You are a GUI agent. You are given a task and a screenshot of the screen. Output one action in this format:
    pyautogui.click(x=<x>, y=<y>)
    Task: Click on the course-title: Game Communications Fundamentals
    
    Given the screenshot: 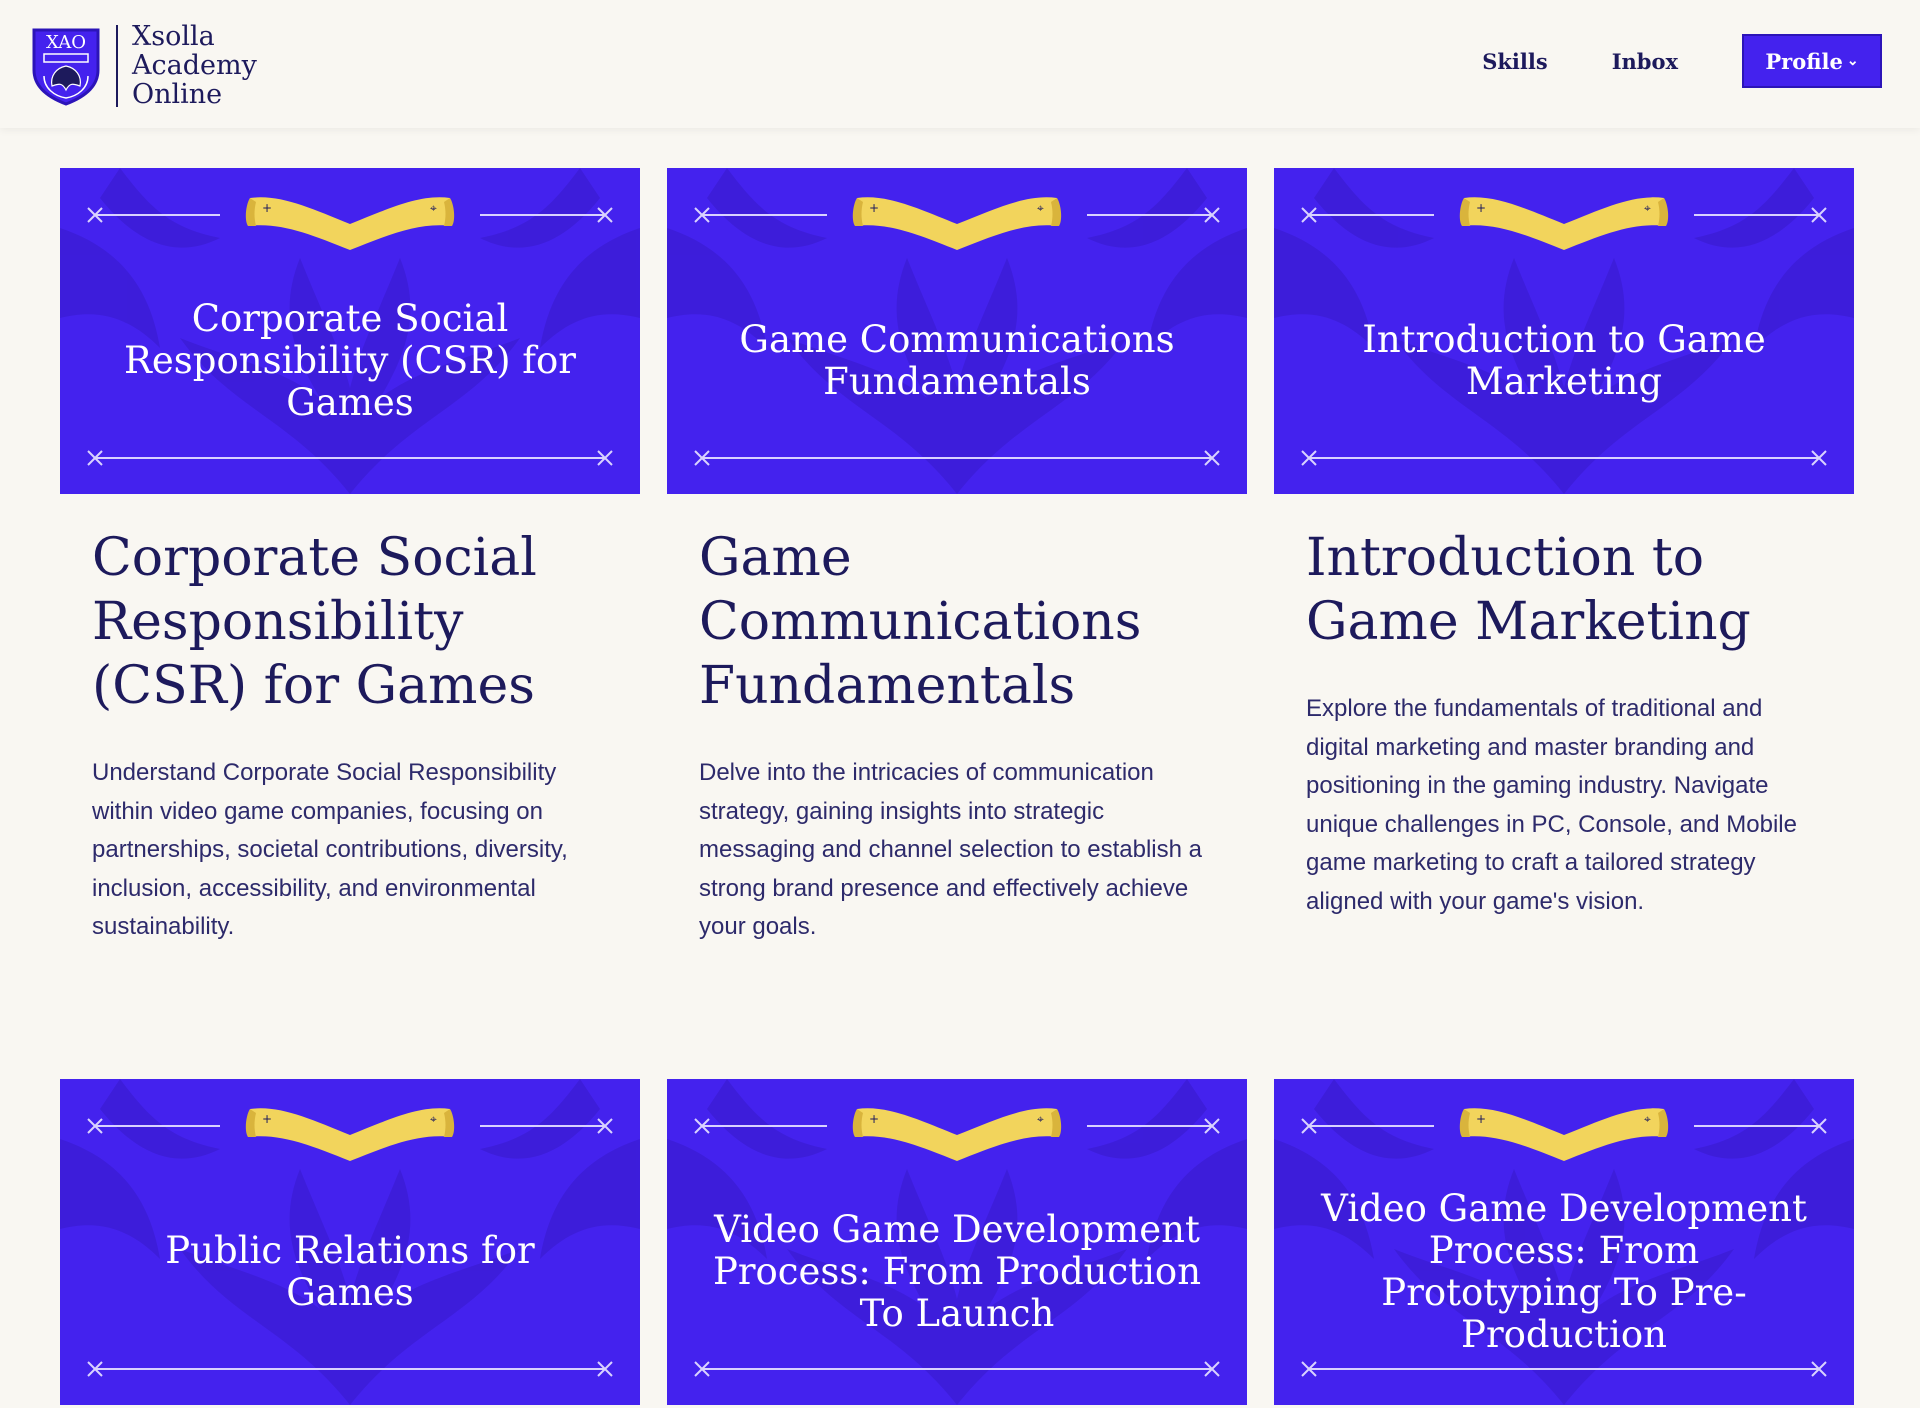 What is the action you would take?
    pyautogui.click(x=959, y=622)
    